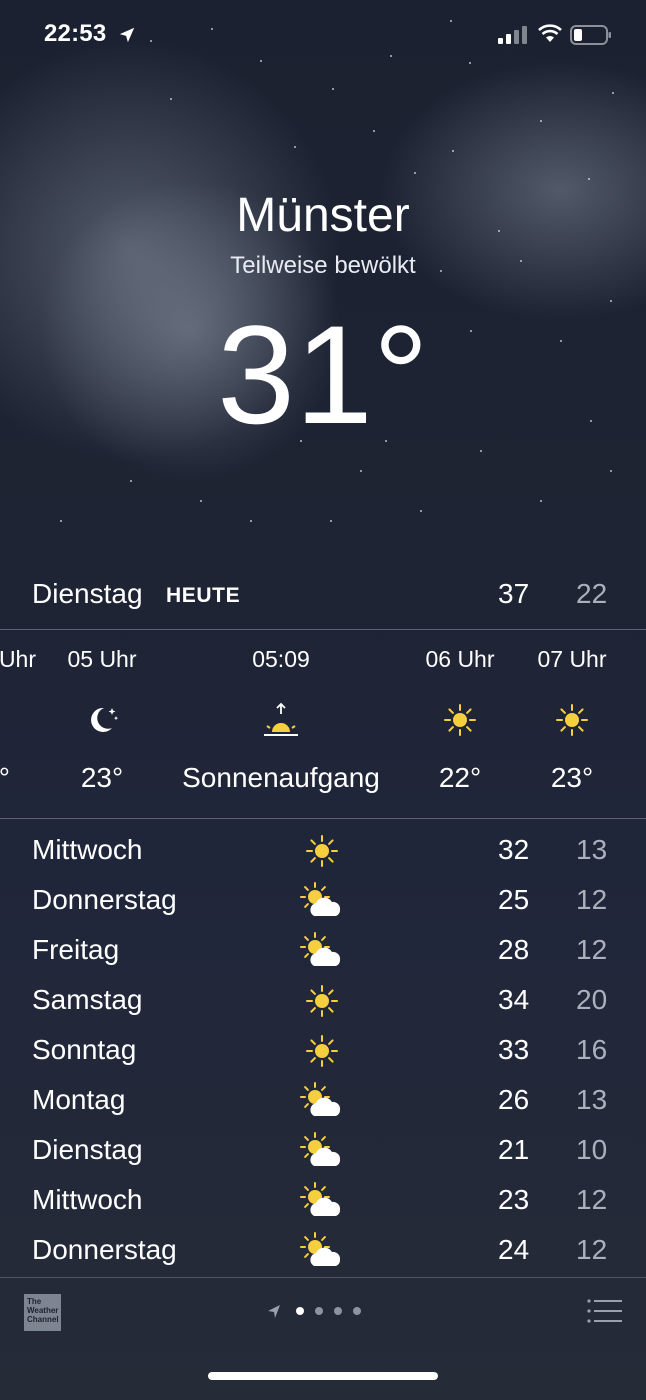  I want to click on forecast-day: Montag, so click(79, 1099).